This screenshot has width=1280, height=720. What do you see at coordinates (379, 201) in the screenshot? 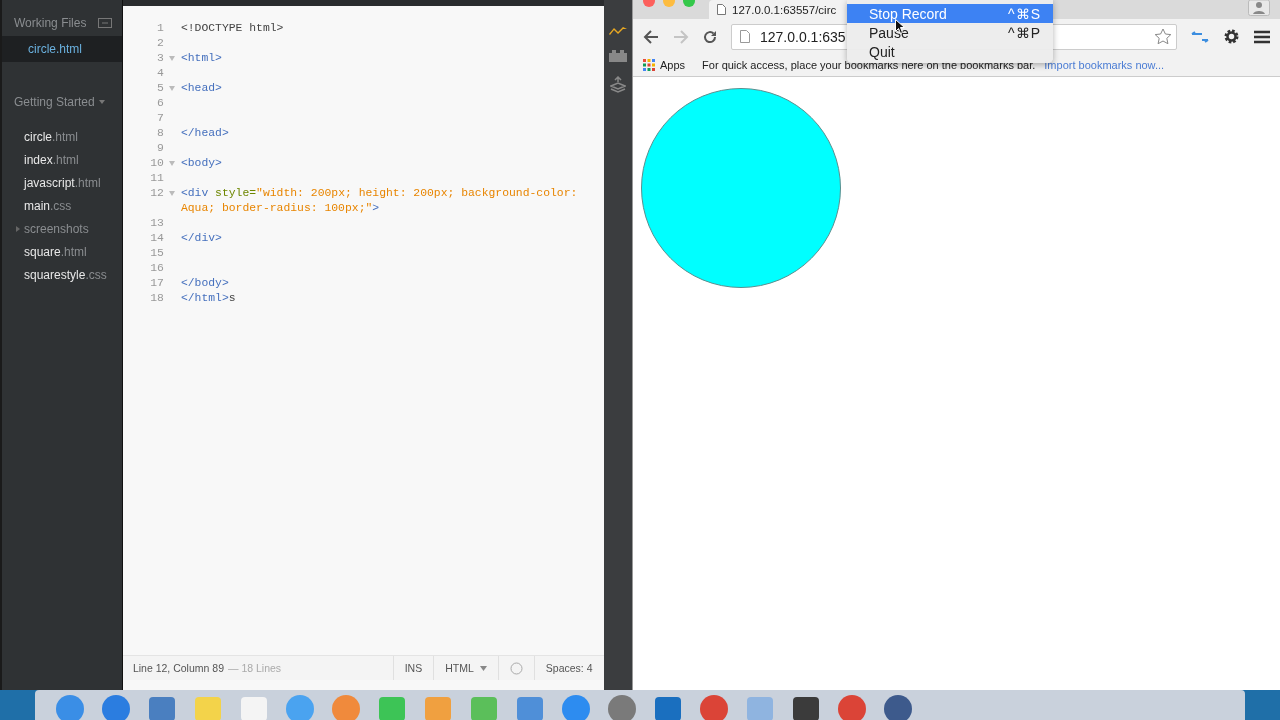
I see `code-line: <div style="width: 200px; height: 200px; background-color: Aqua; border-radius: 100px;">` at bounding box center [379, 201].